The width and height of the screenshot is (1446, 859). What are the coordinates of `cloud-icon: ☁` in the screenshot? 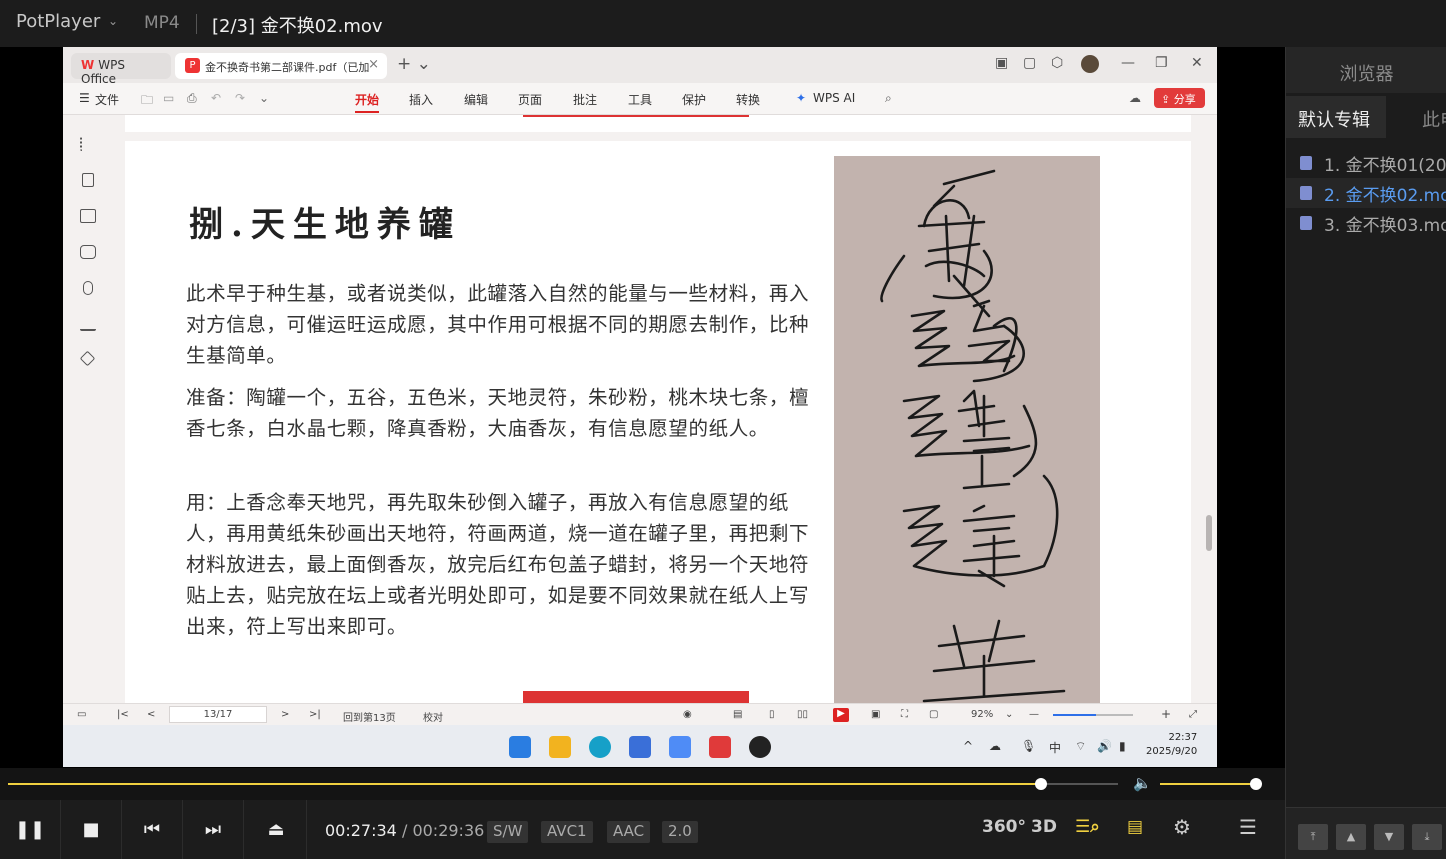 It's located at (1135, 98).